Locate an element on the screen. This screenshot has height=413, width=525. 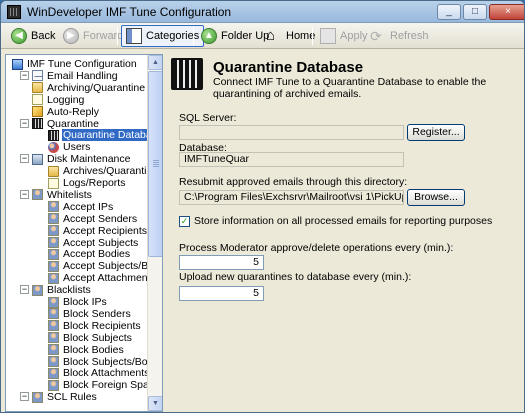
disk-icon is located at coordinates (37, 159).